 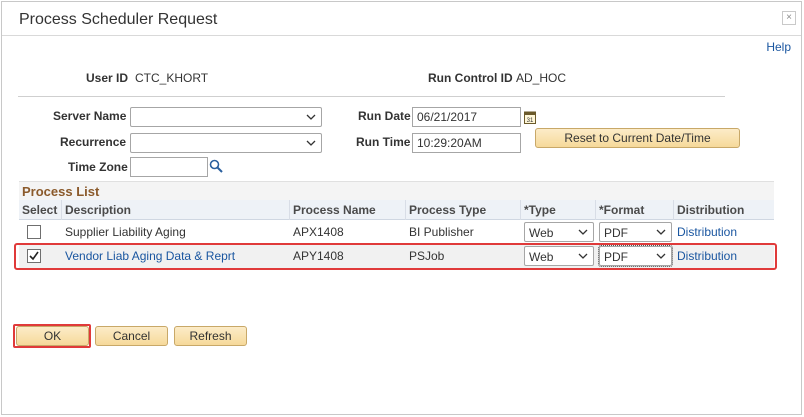 What do you see at coordinates (401, 19) in the screenshot?
I see `dialog-titlebar: Process Scheduler Request ×` at bounding box center [401, 19].